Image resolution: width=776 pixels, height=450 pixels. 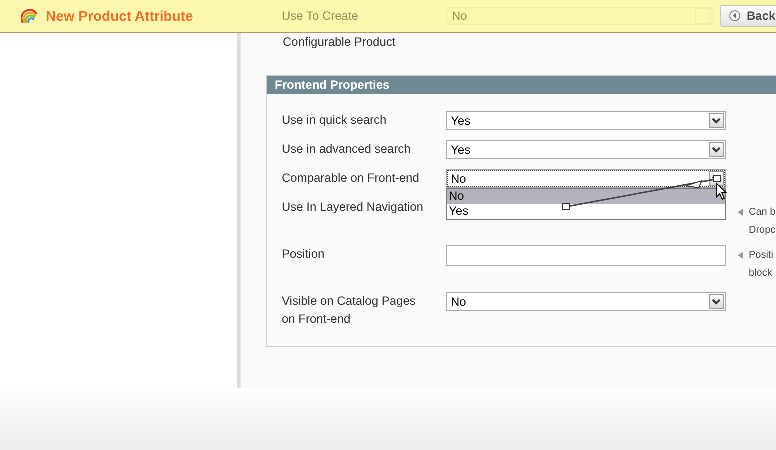 I want to click on back-button: Back, so click(x=748, y=16).